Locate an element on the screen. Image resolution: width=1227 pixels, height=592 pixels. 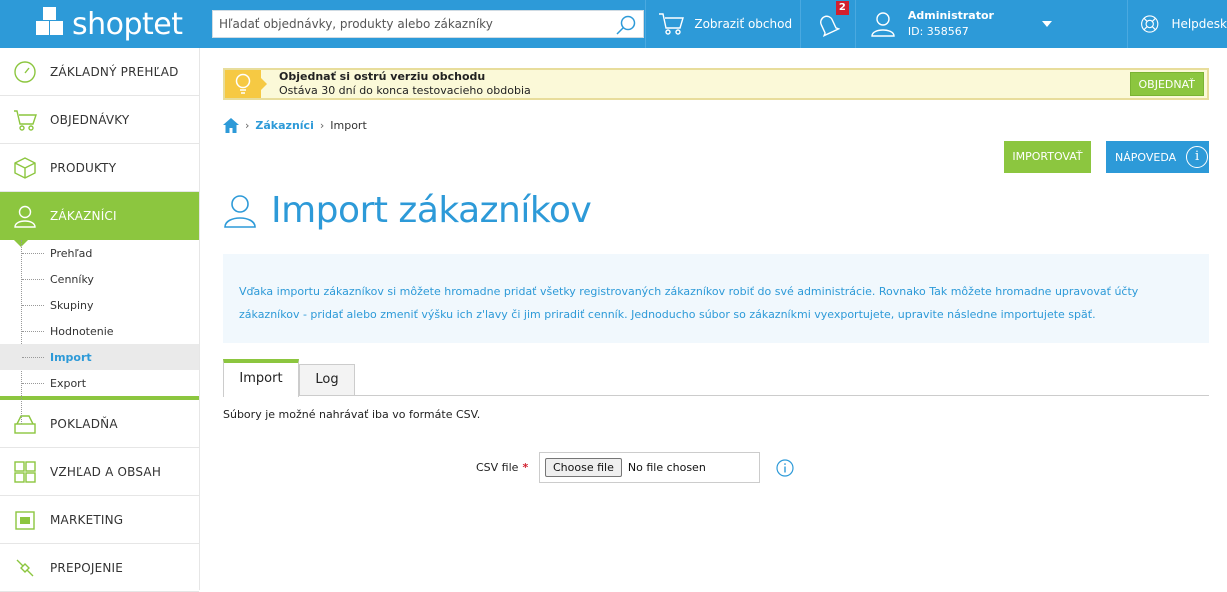
view-shop-button: Zobraziť obchod is located at coordinates (722, 24).